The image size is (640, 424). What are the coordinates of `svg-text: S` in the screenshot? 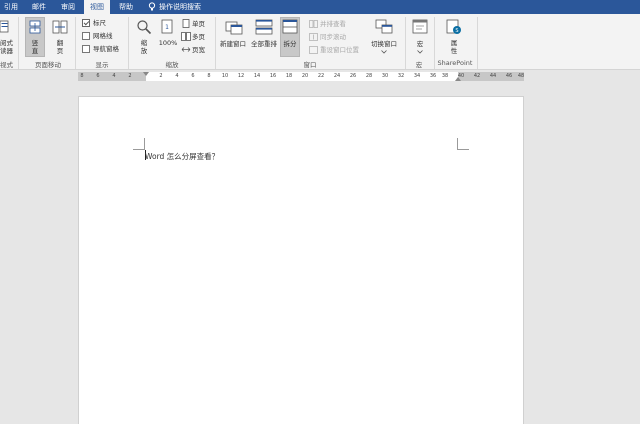 It's located at (456, 31).